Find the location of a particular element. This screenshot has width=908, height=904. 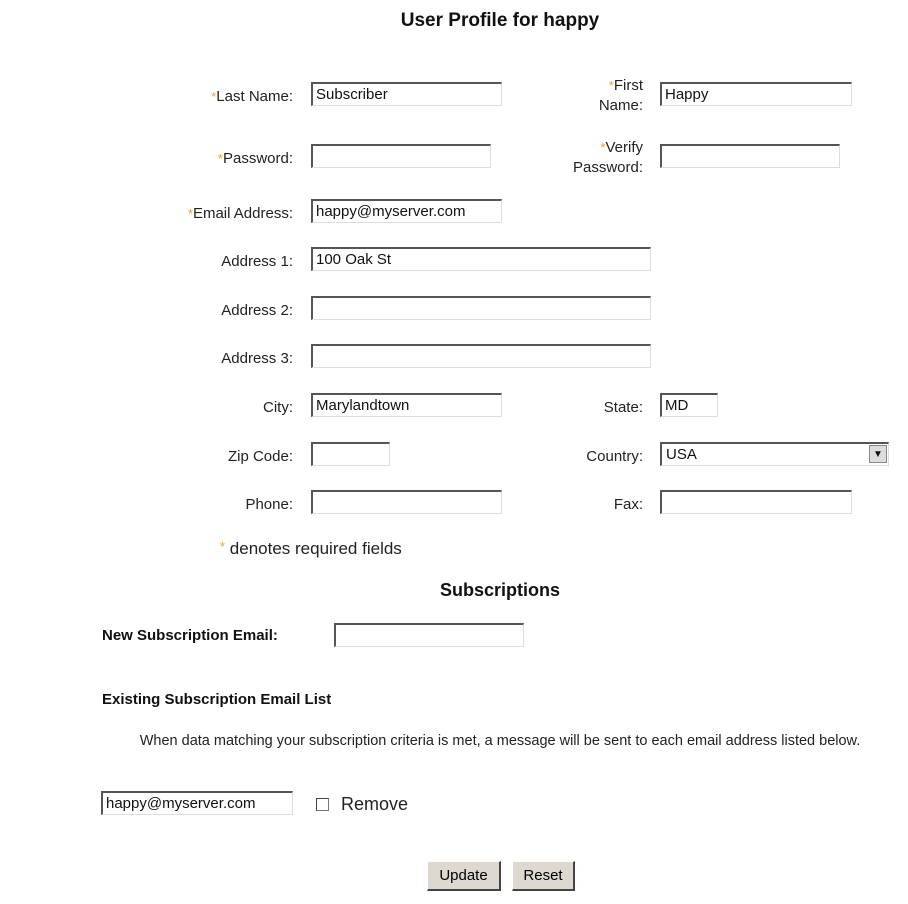

required-note: * denotes required fields is located at coordinates (311, 549).